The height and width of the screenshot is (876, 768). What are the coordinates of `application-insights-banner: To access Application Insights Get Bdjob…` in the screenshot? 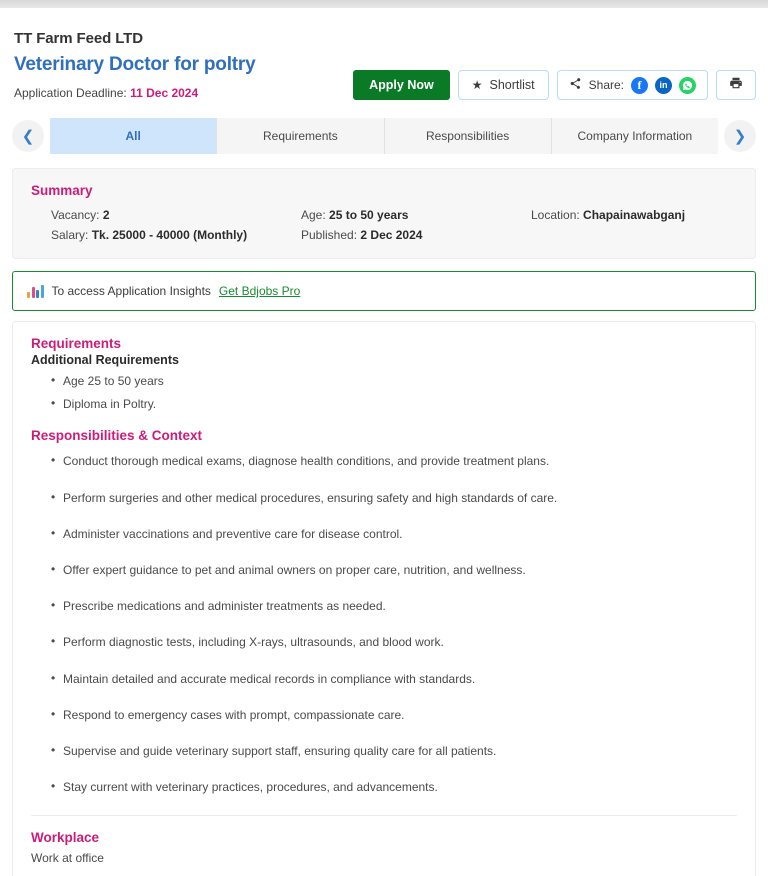 It's located at (384, 291).